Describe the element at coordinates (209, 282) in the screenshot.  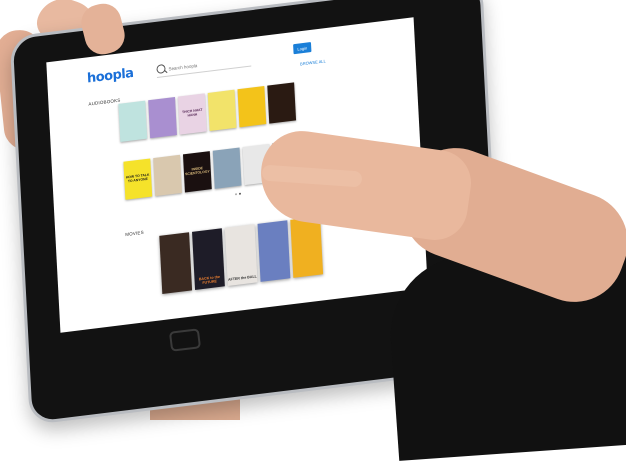
I see `movie-poster-title: BACK to the FUTURE` at that location.